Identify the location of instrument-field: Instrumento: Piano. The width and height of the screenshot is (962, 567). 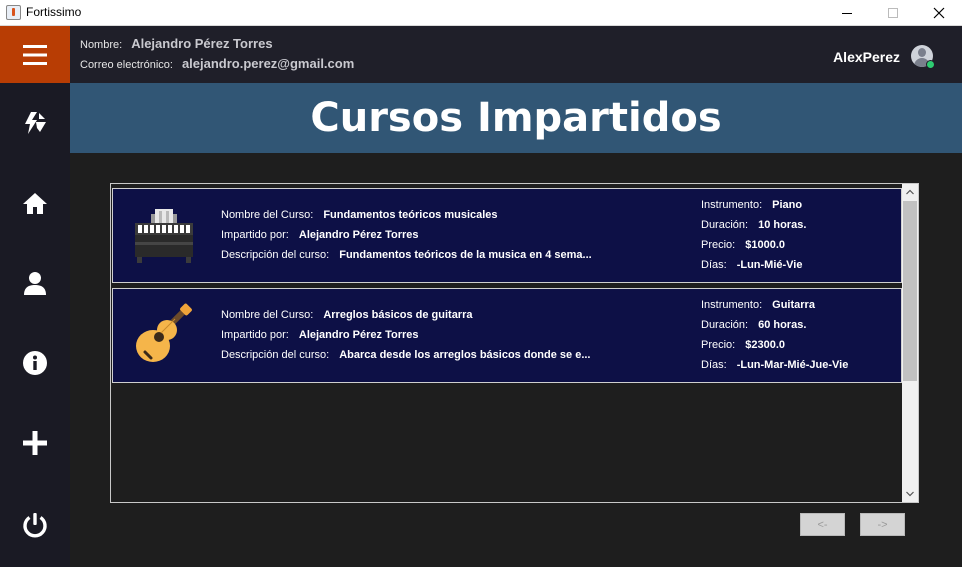
(751, 205).